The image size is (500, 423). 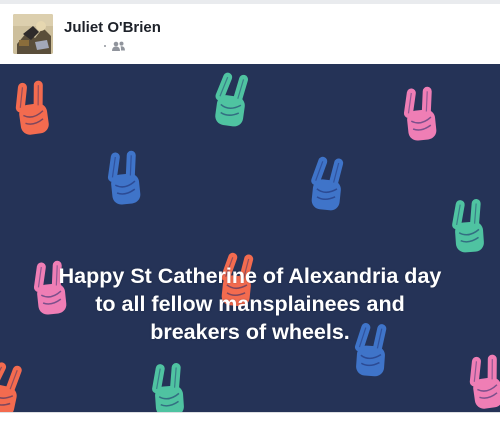 I want to click on divider, so click(x=250, y=412).